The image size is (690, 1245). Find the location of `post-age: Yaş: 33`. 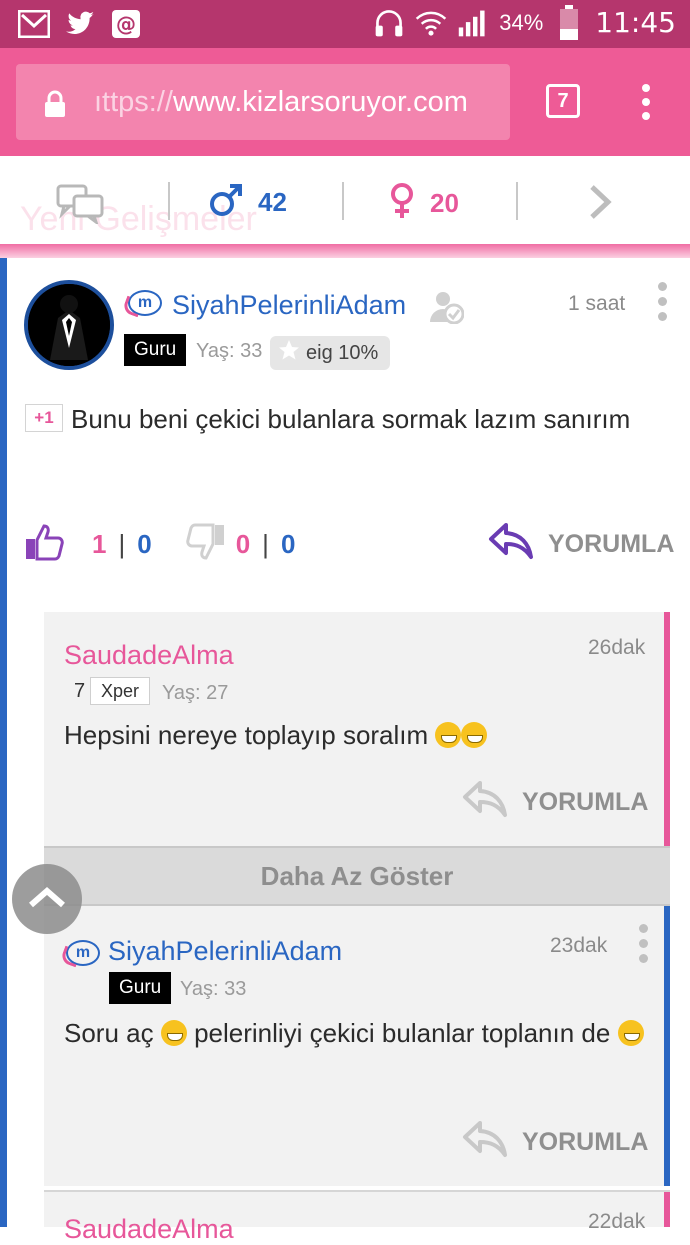

post-age: Yaş: 33 is located at coordinates (229, 351).